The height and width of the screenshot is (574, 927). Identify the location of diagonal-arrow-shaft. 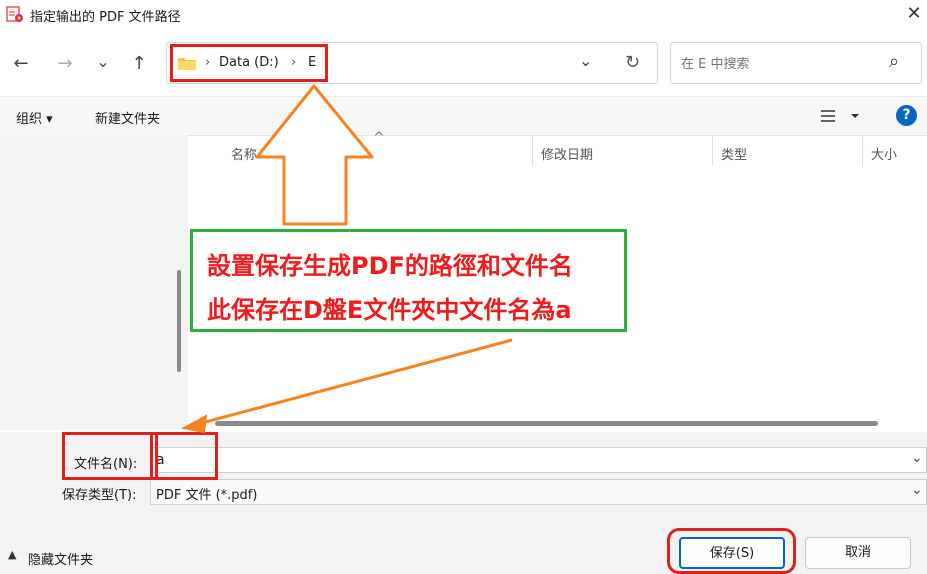
(355, 382).